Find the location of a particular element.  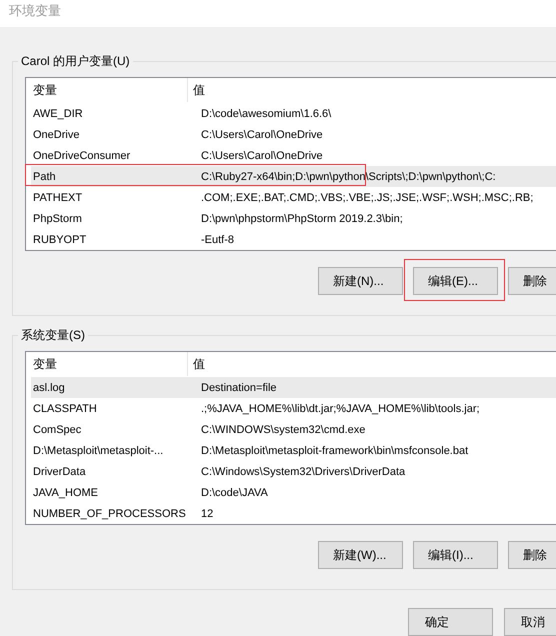

variable-value: C:\WINDOWS\system32\cmd.exe is located at coordinates (283, 430).